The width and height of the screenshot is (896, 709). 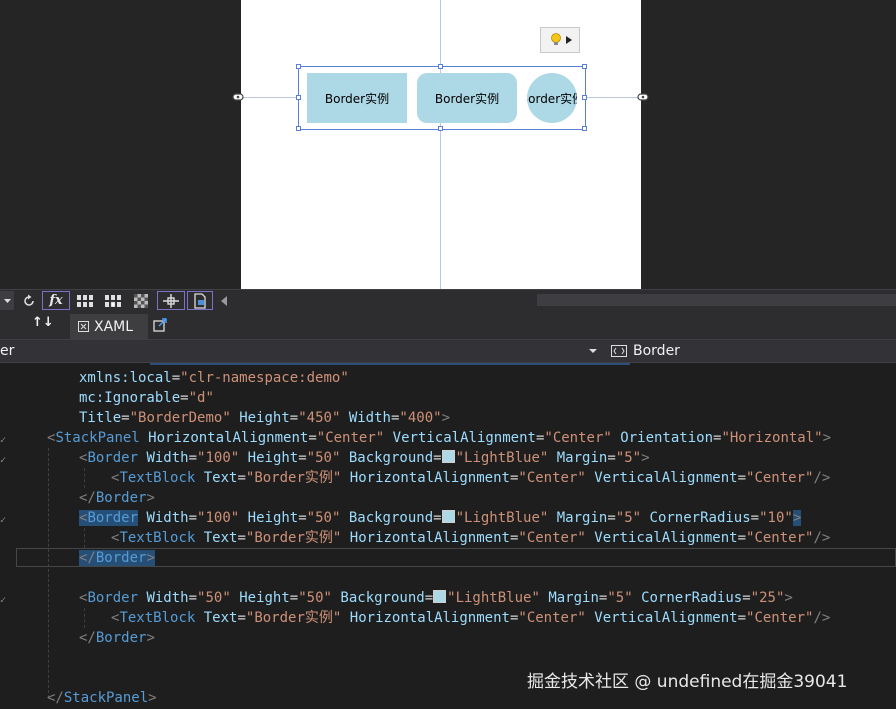 What do you see at coordinates (238, 97) in the screenshot?
I see `left-anchor-icon` at bounding box center [238, 97].